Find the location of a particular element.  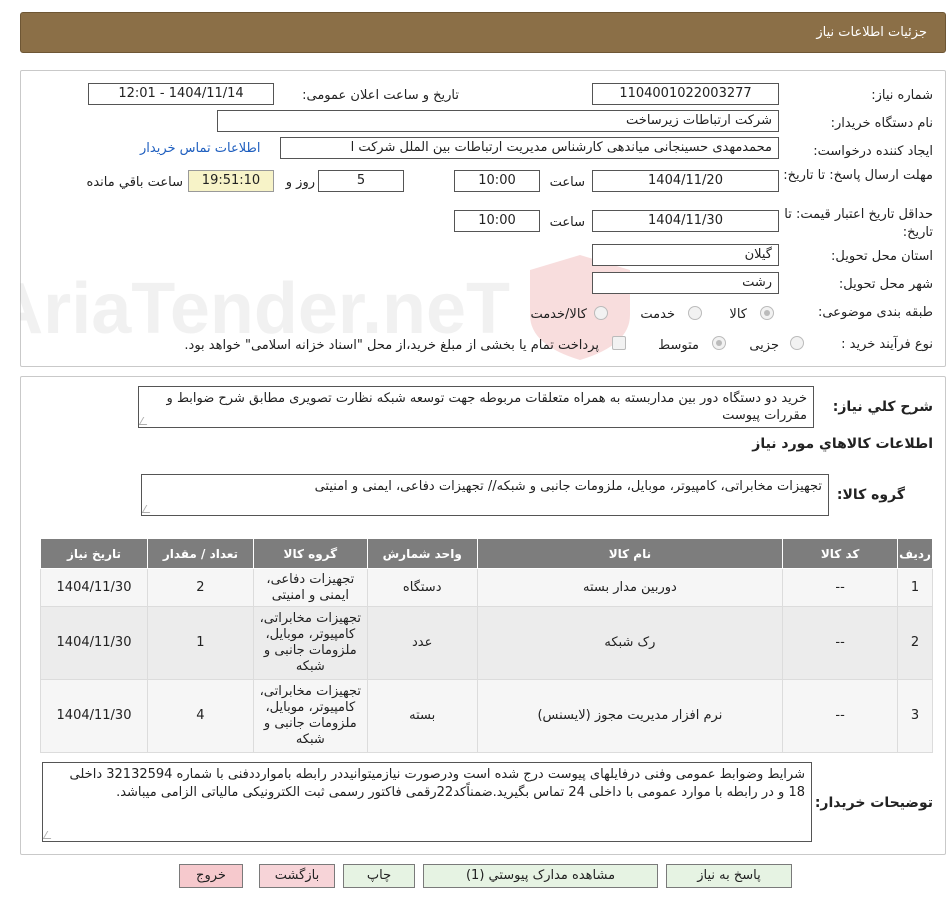

category-radio-service is located at coordinates (695, 313).